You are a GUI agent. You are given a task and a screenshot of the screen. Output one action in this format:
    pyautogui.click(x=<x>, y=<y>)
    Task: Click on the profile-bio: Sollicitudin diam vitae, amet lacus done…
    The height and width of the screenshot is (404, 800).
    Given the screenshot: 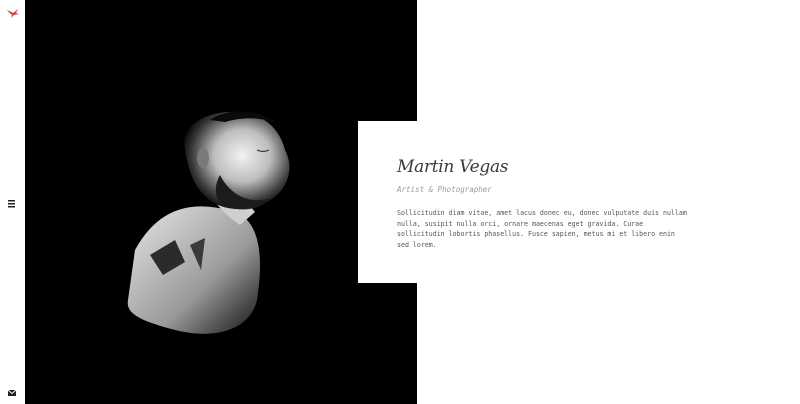 What is the action you would take?
    pyautogui.click(x=542, y=229)
    